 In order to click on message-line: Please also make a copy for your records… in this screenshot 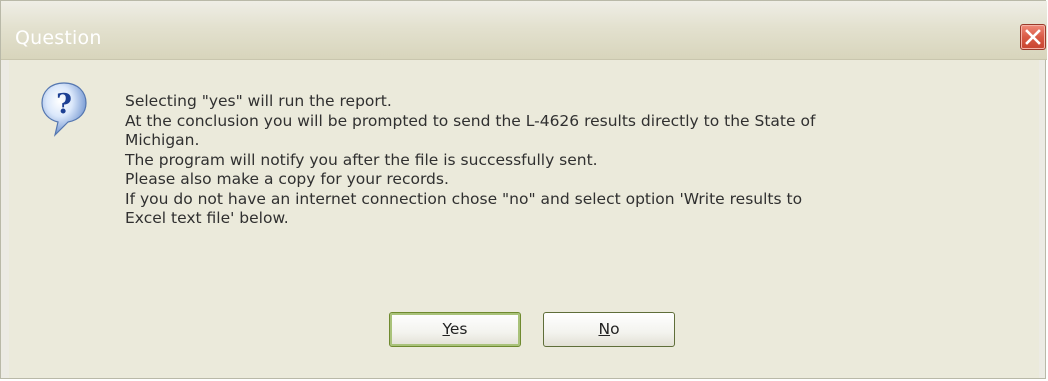, I will do `click(287, 179)`.